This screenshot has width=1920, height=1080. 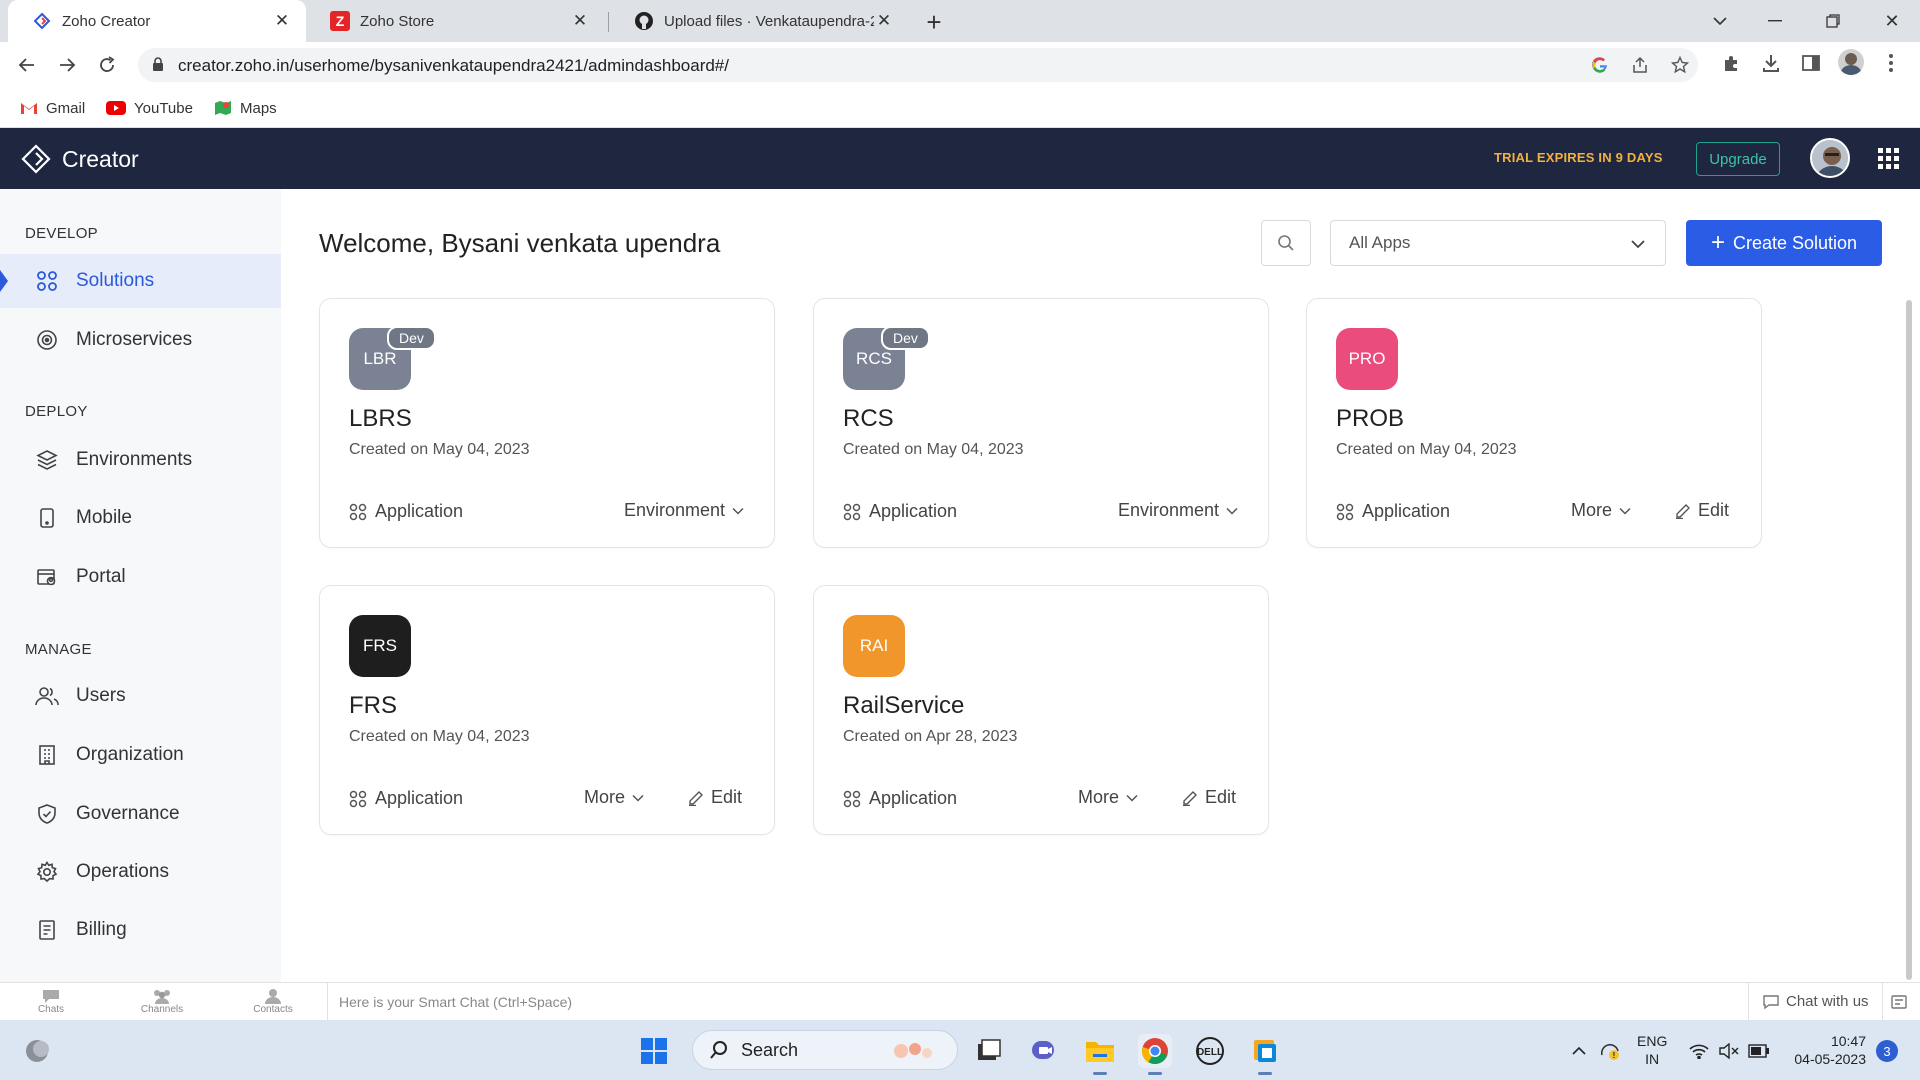 What do you see at coordinates (1652, 1050) in the screenshot?
I see `language-indicator: ENG IN` at bounding box center [1652, 1050].